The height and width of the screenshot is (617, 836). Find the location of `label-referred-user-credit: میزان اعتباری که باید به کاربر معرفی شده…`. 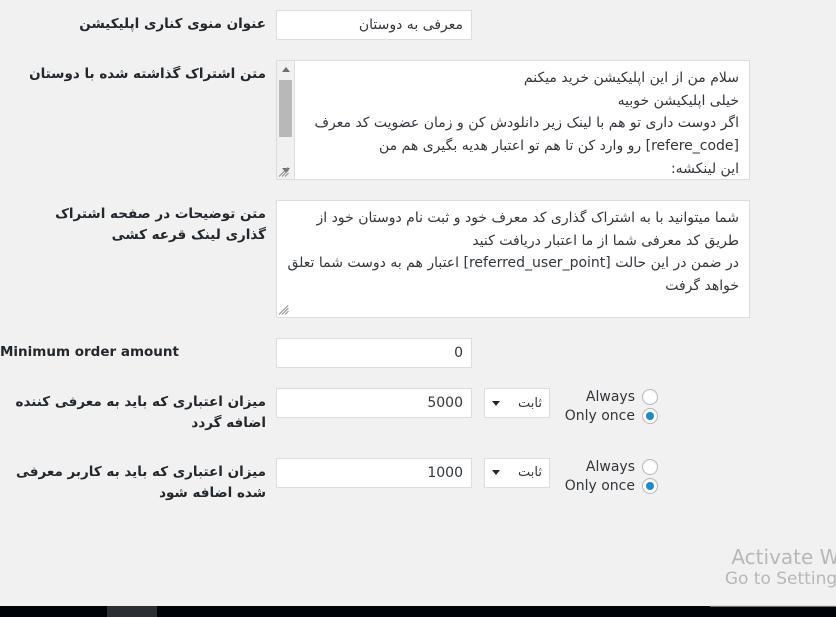

label-referred-user-credit: میزان اعتباری که باید به کاربر معرفی شده… is located at coordinates (138, 483).